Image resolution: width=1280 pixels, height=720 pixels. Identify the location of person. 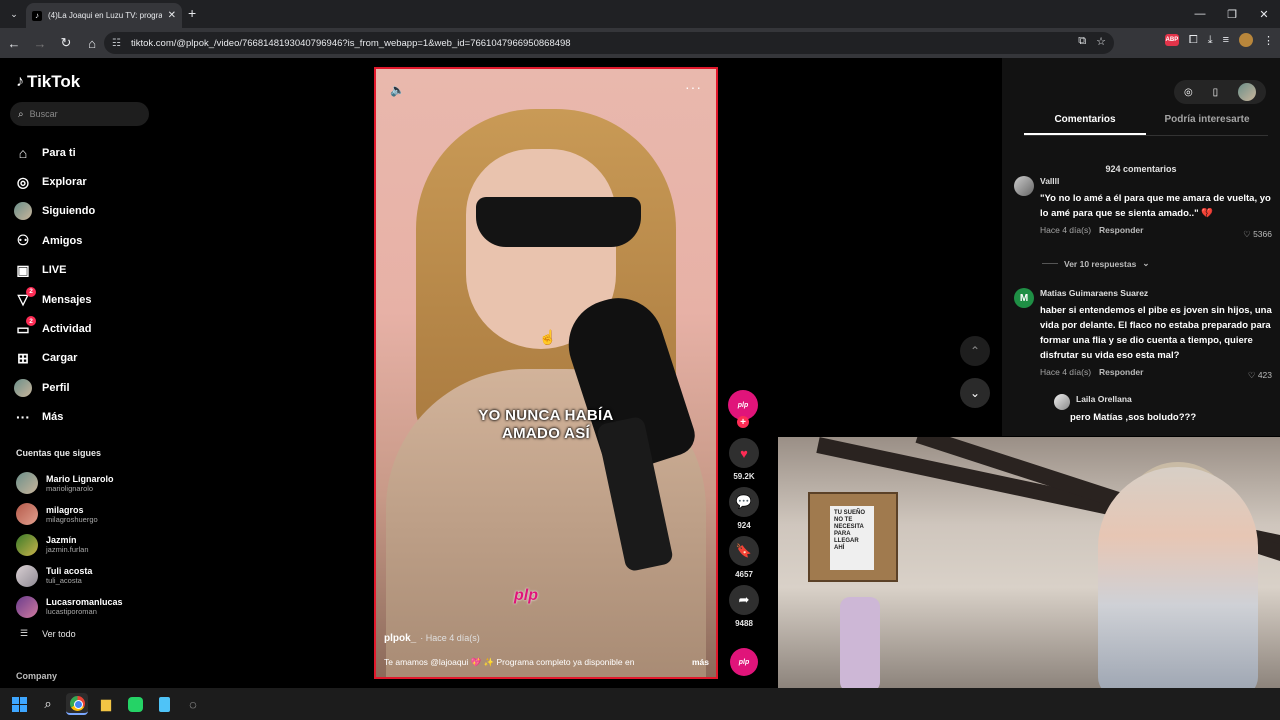
(1178, 577).